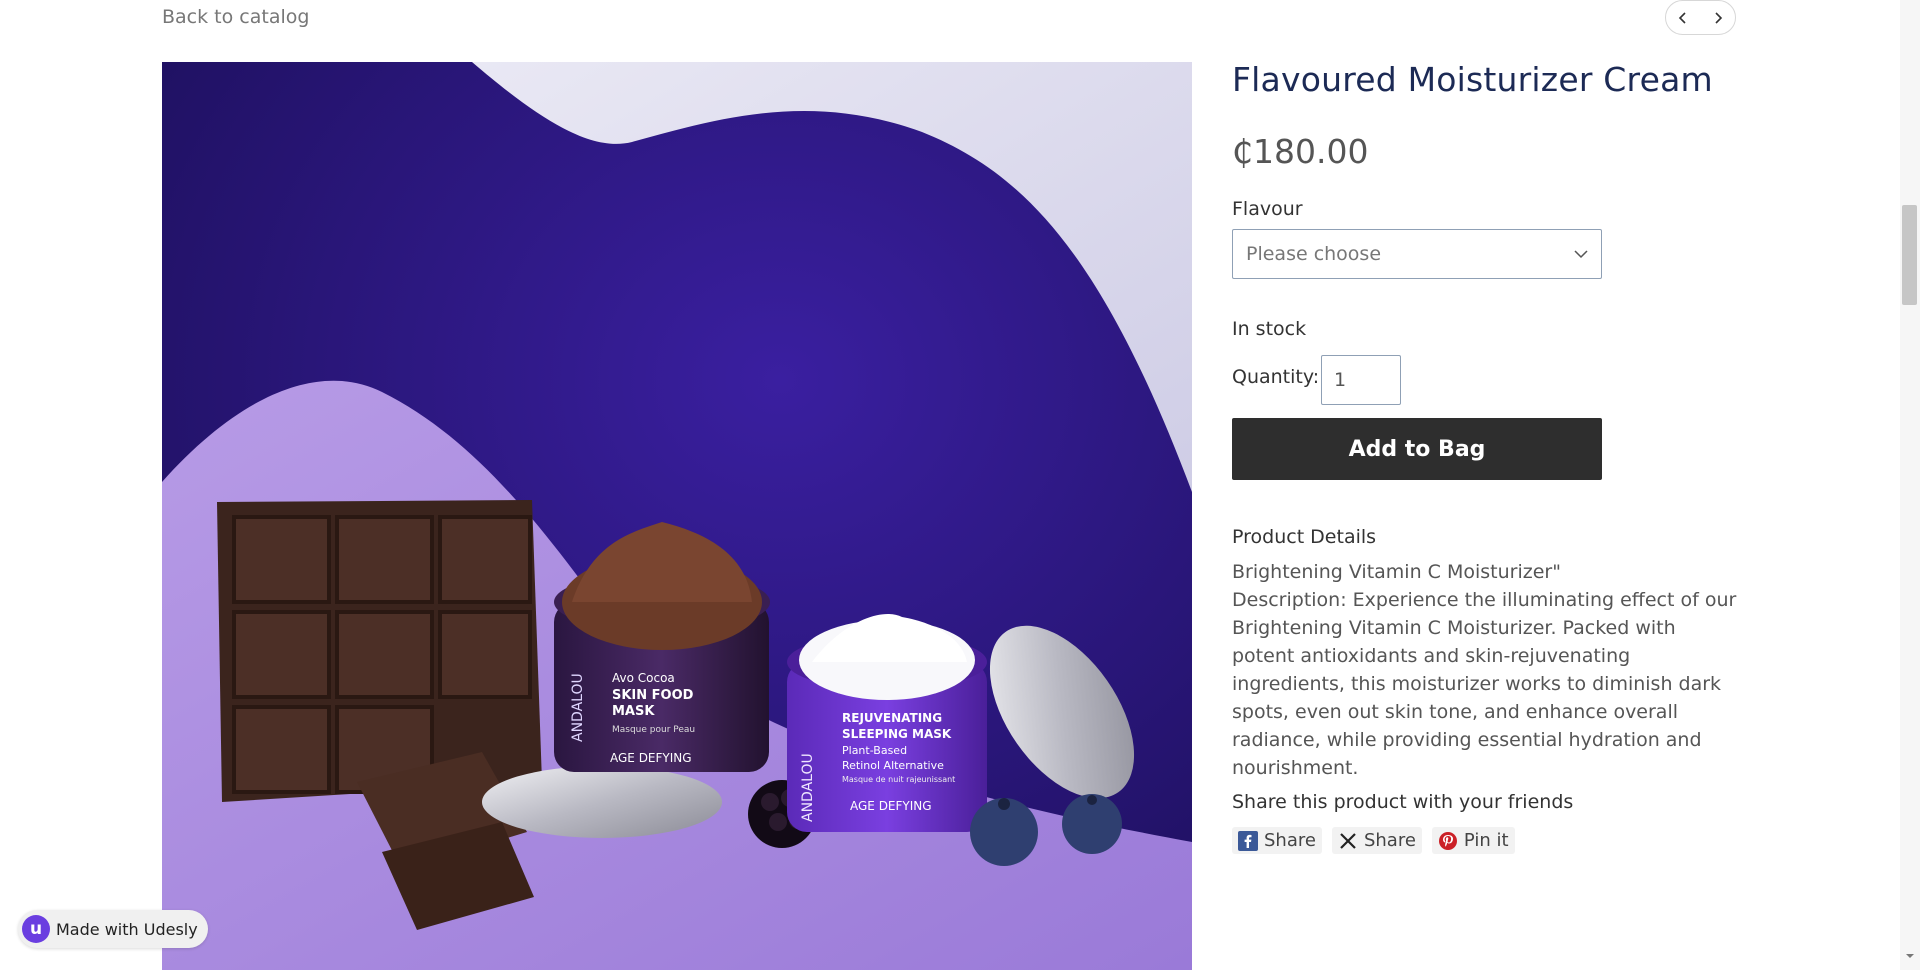  I want to click on facebook-share-button: Share, so click(1277, 840).